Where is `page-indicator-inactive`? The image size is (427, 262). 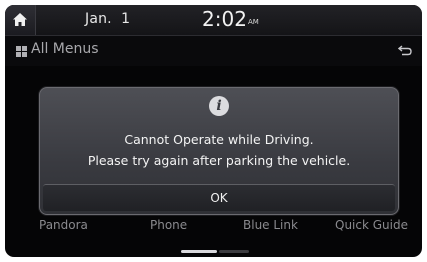
page-indicator-inactive is located at coordinates (234, 251).